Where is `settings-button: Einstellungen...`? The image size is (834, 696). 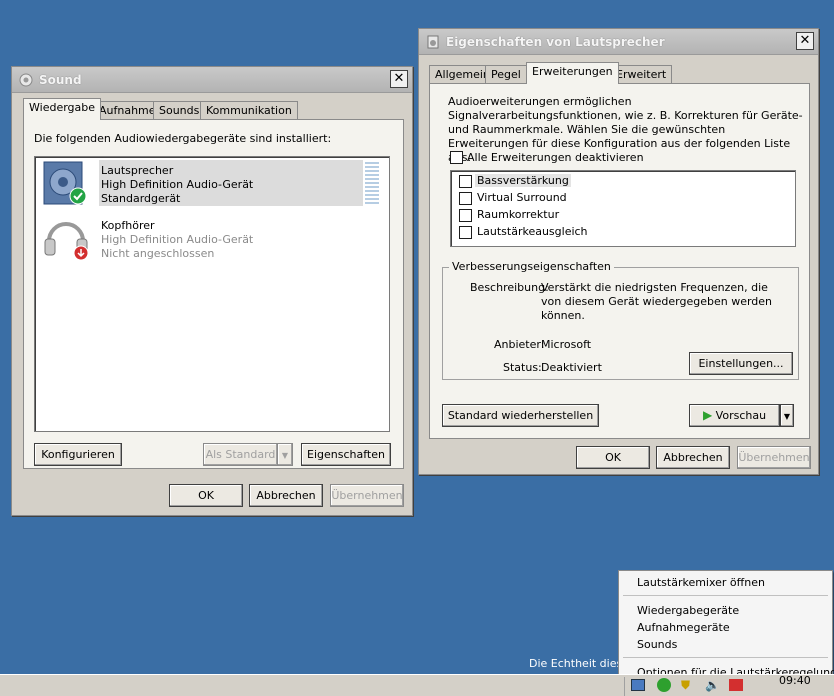 settings-button: Einstellungen... is located at coordinates (741, 363).